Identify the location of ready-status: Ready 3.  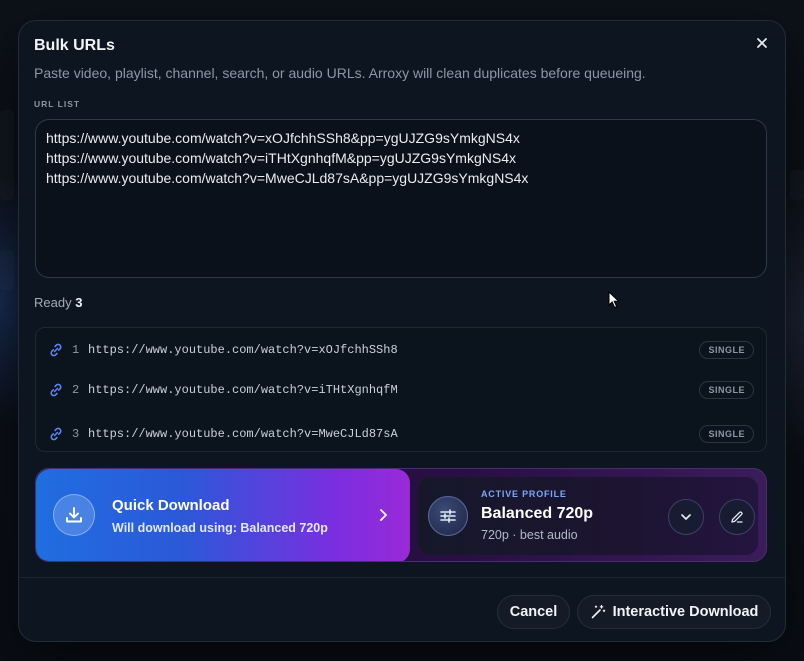
(58, 302).